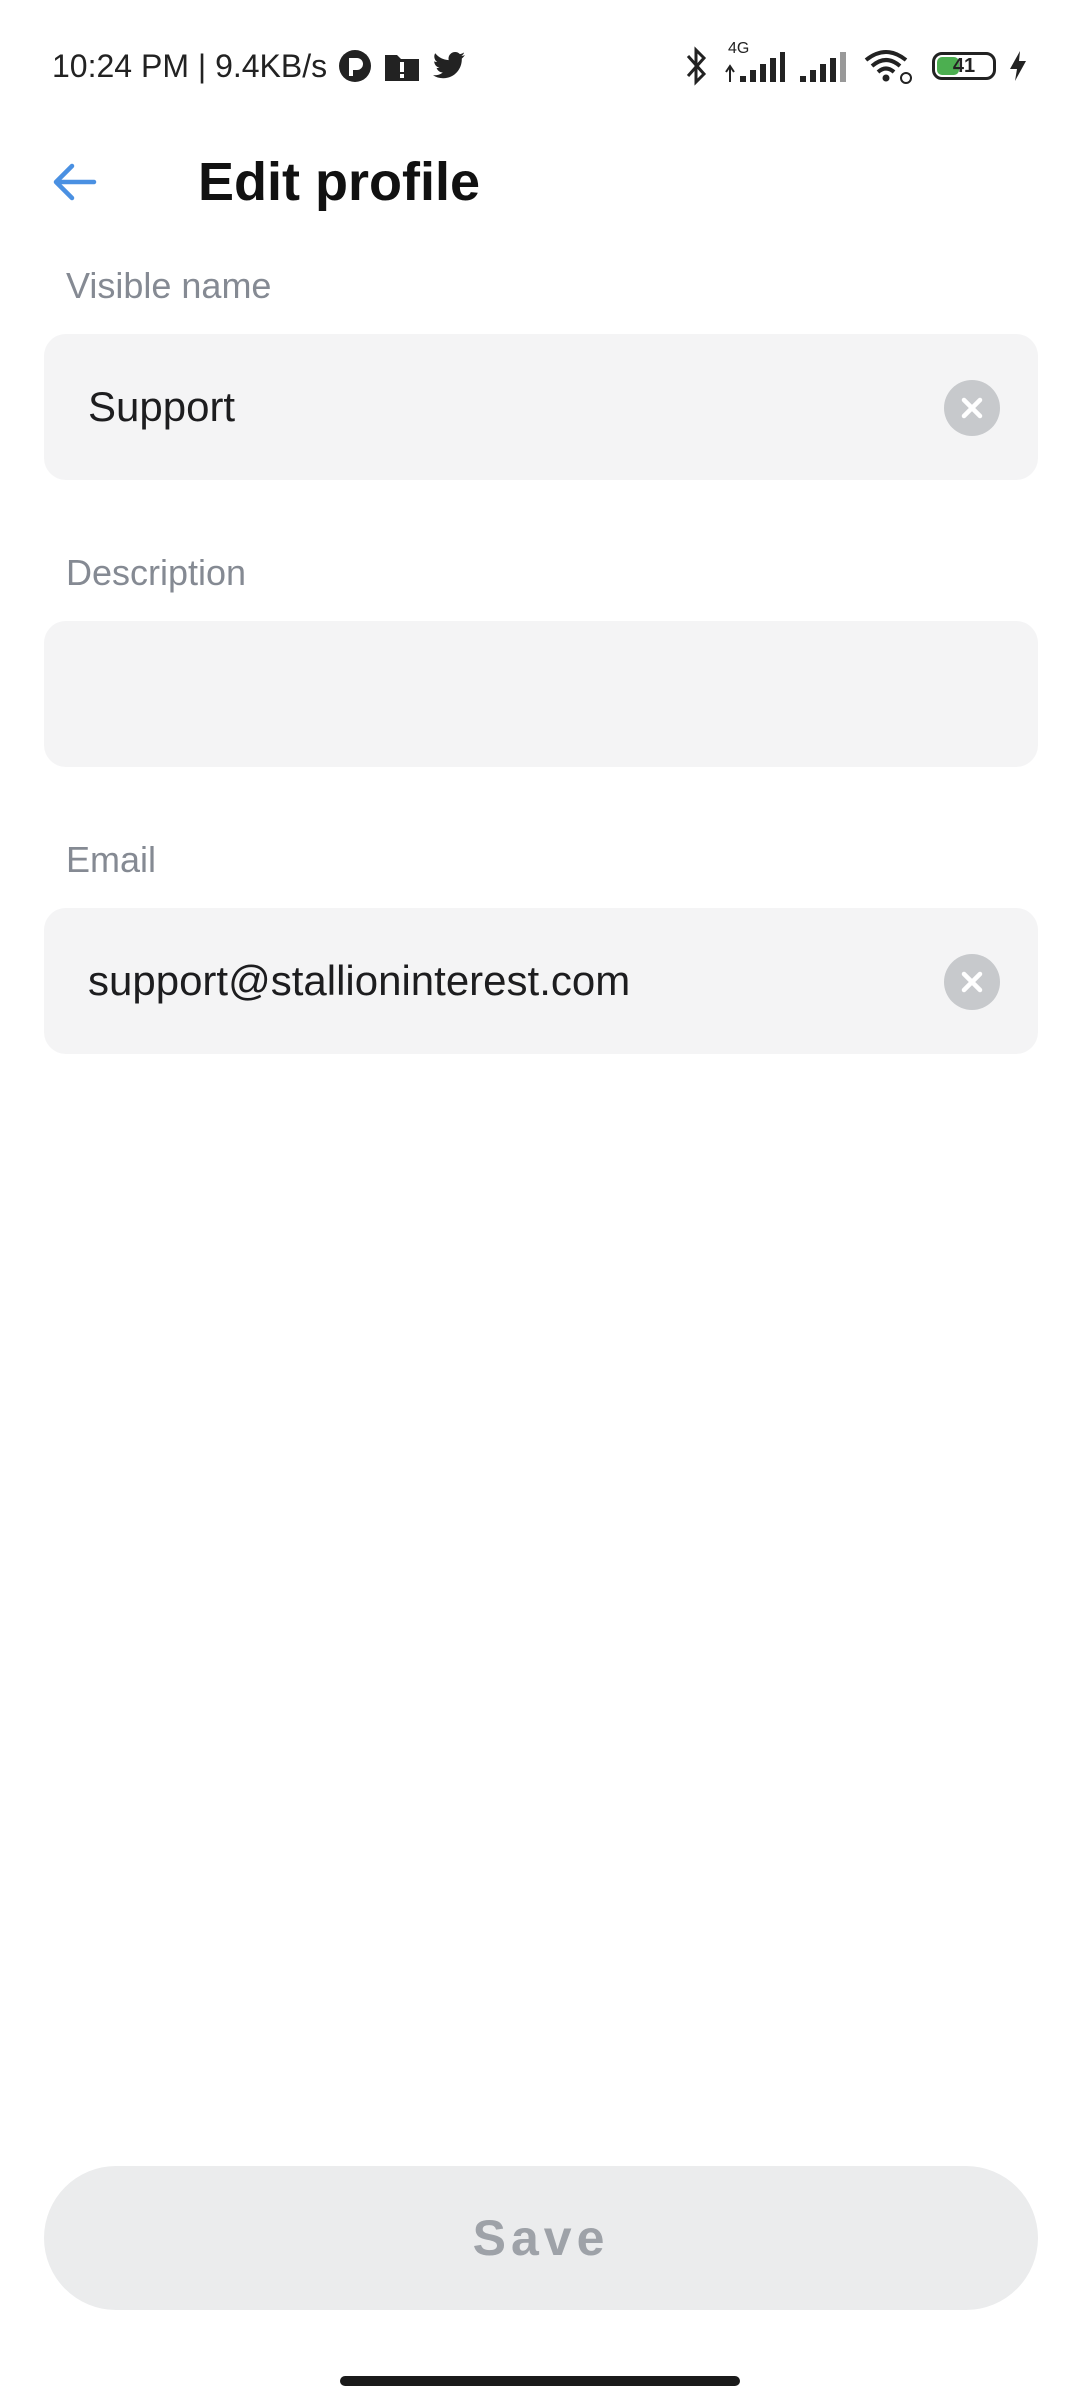  I want to click on description-label: Description, so click(156, 572).